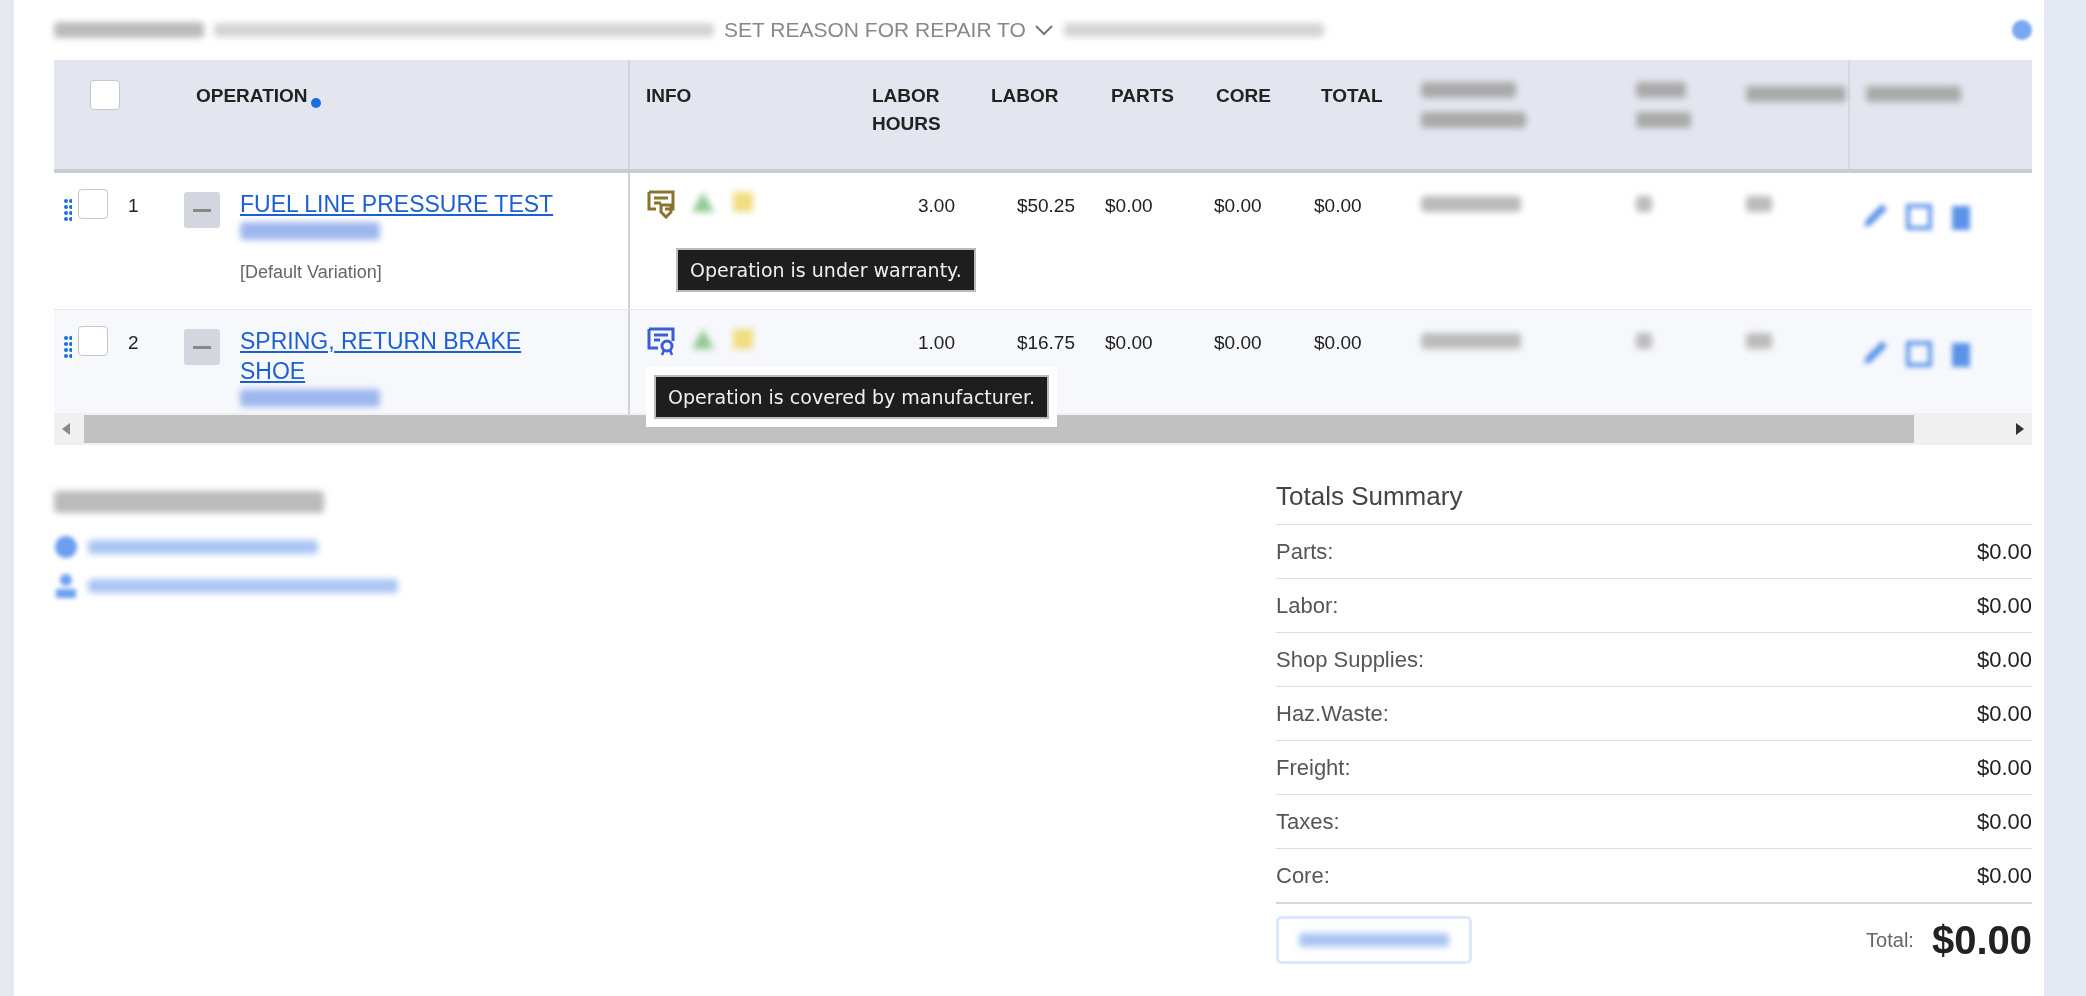  Describe the element at coordinates (105, 95) in the screenshot. I see `select-all-checkbox` at that location.